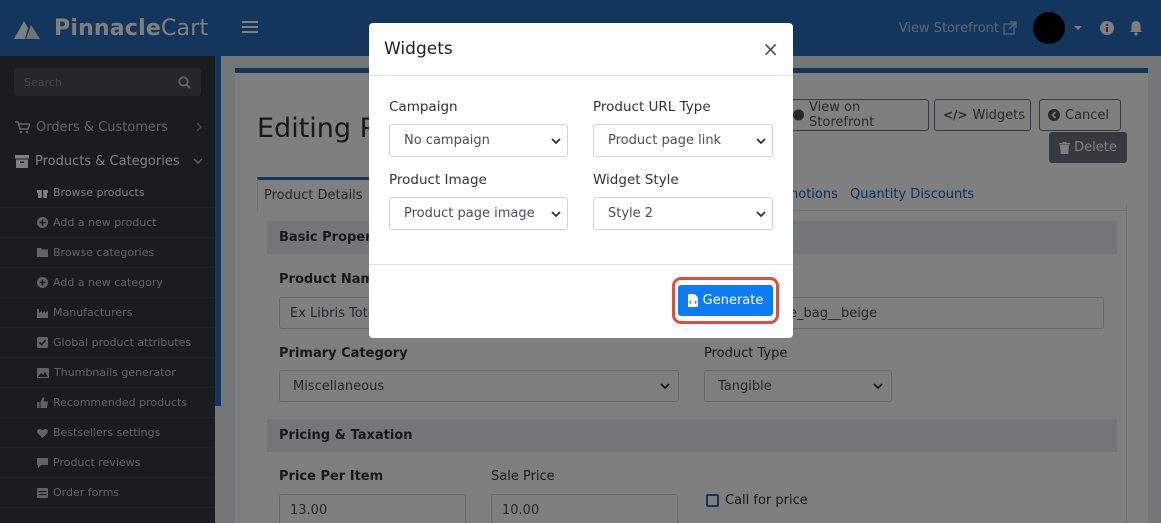 Image resolution: width=1161 pixels, height=523 pixels. I want to click on generate-button: Generate, so click(725, 300).